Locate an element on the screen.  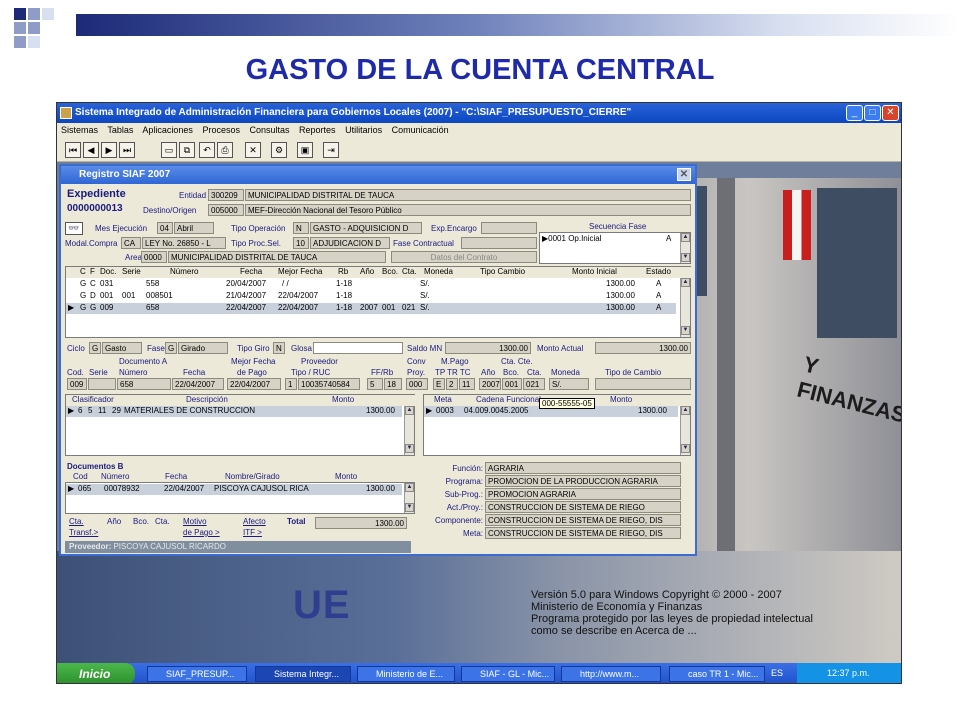
close-button: ✕ is located at coordinates (890, 113).